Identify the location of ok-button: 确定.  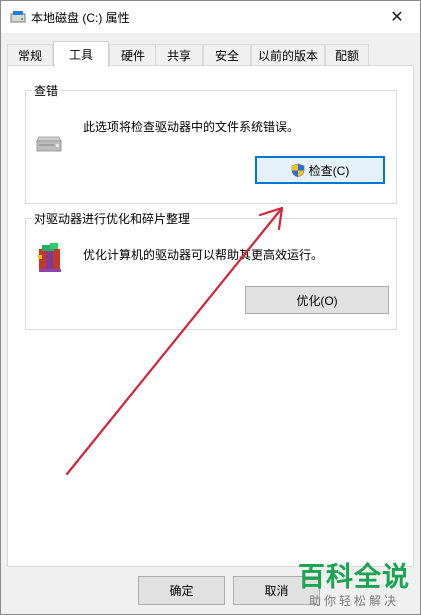
(181, 590).